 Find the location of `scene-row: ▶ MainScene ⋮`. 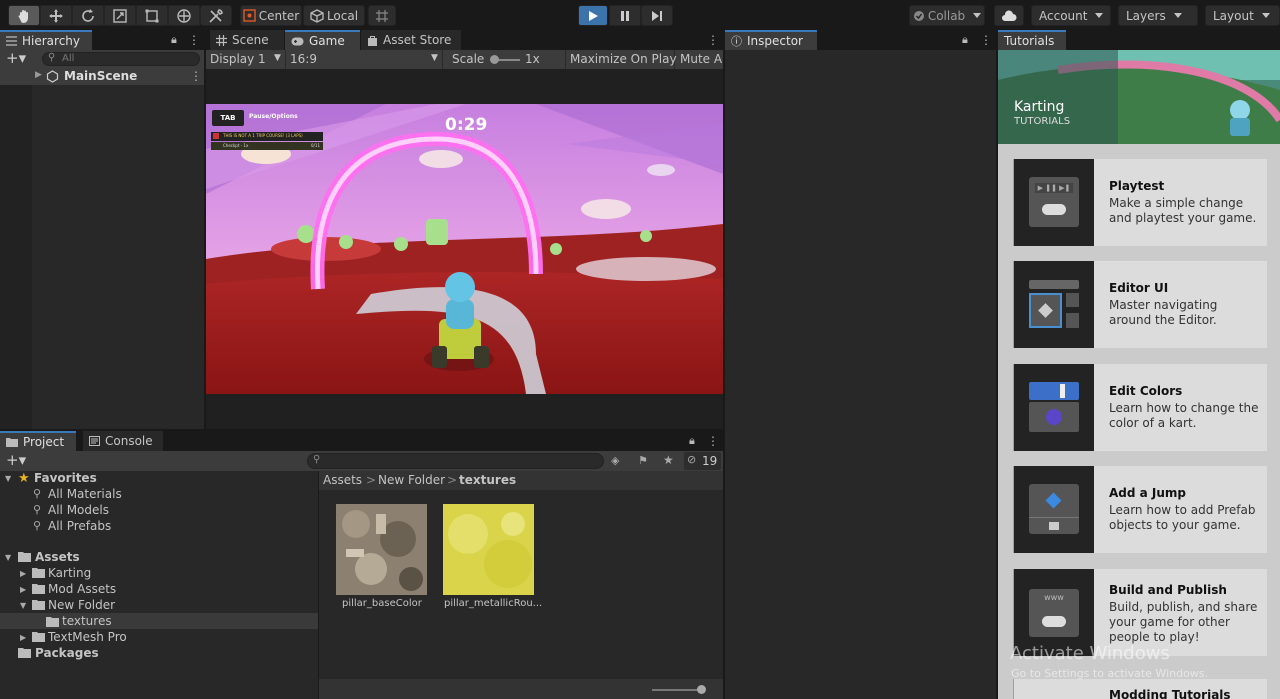

scene-row: ▶ MainScene ⋮ is located at coordinates (102, 76).